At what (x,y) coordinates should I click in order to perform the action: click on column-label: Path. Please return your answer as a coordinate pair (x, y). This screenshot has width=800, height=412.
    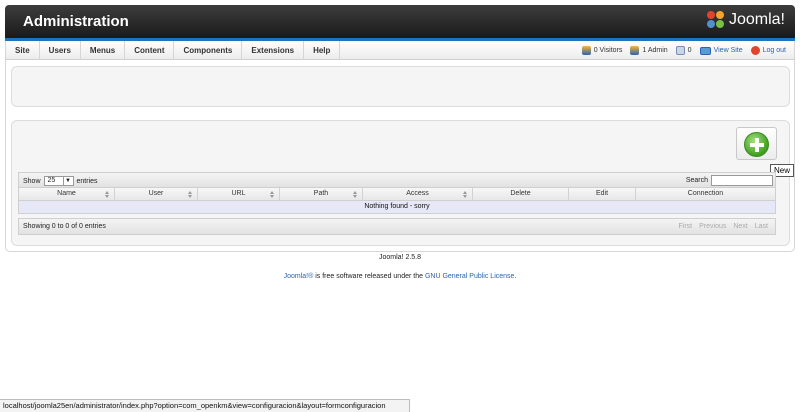
    Looking at the image, I should click on (321, 193).